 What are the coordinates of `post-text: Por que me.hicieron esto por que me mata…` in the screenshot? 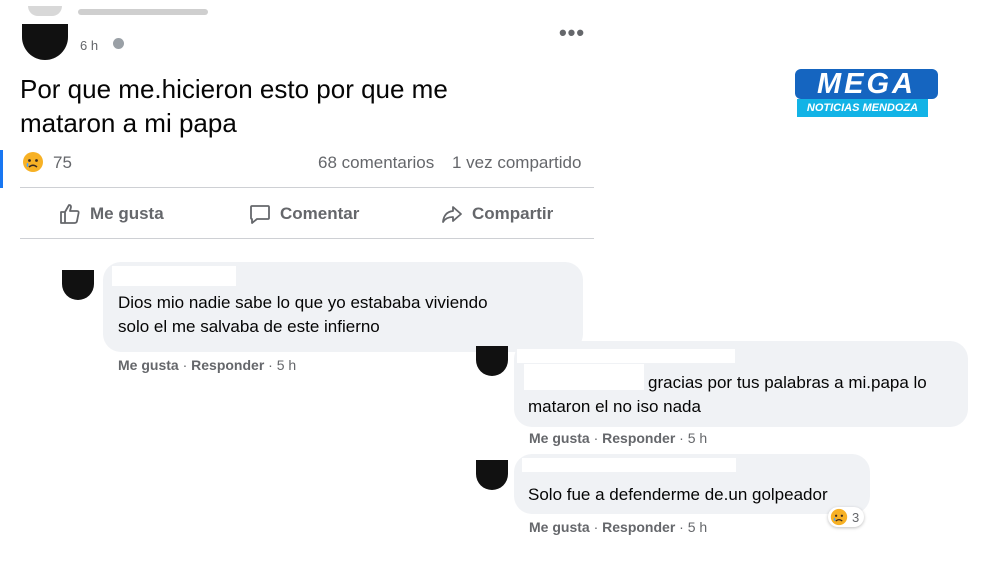 It's located at (300, 106).